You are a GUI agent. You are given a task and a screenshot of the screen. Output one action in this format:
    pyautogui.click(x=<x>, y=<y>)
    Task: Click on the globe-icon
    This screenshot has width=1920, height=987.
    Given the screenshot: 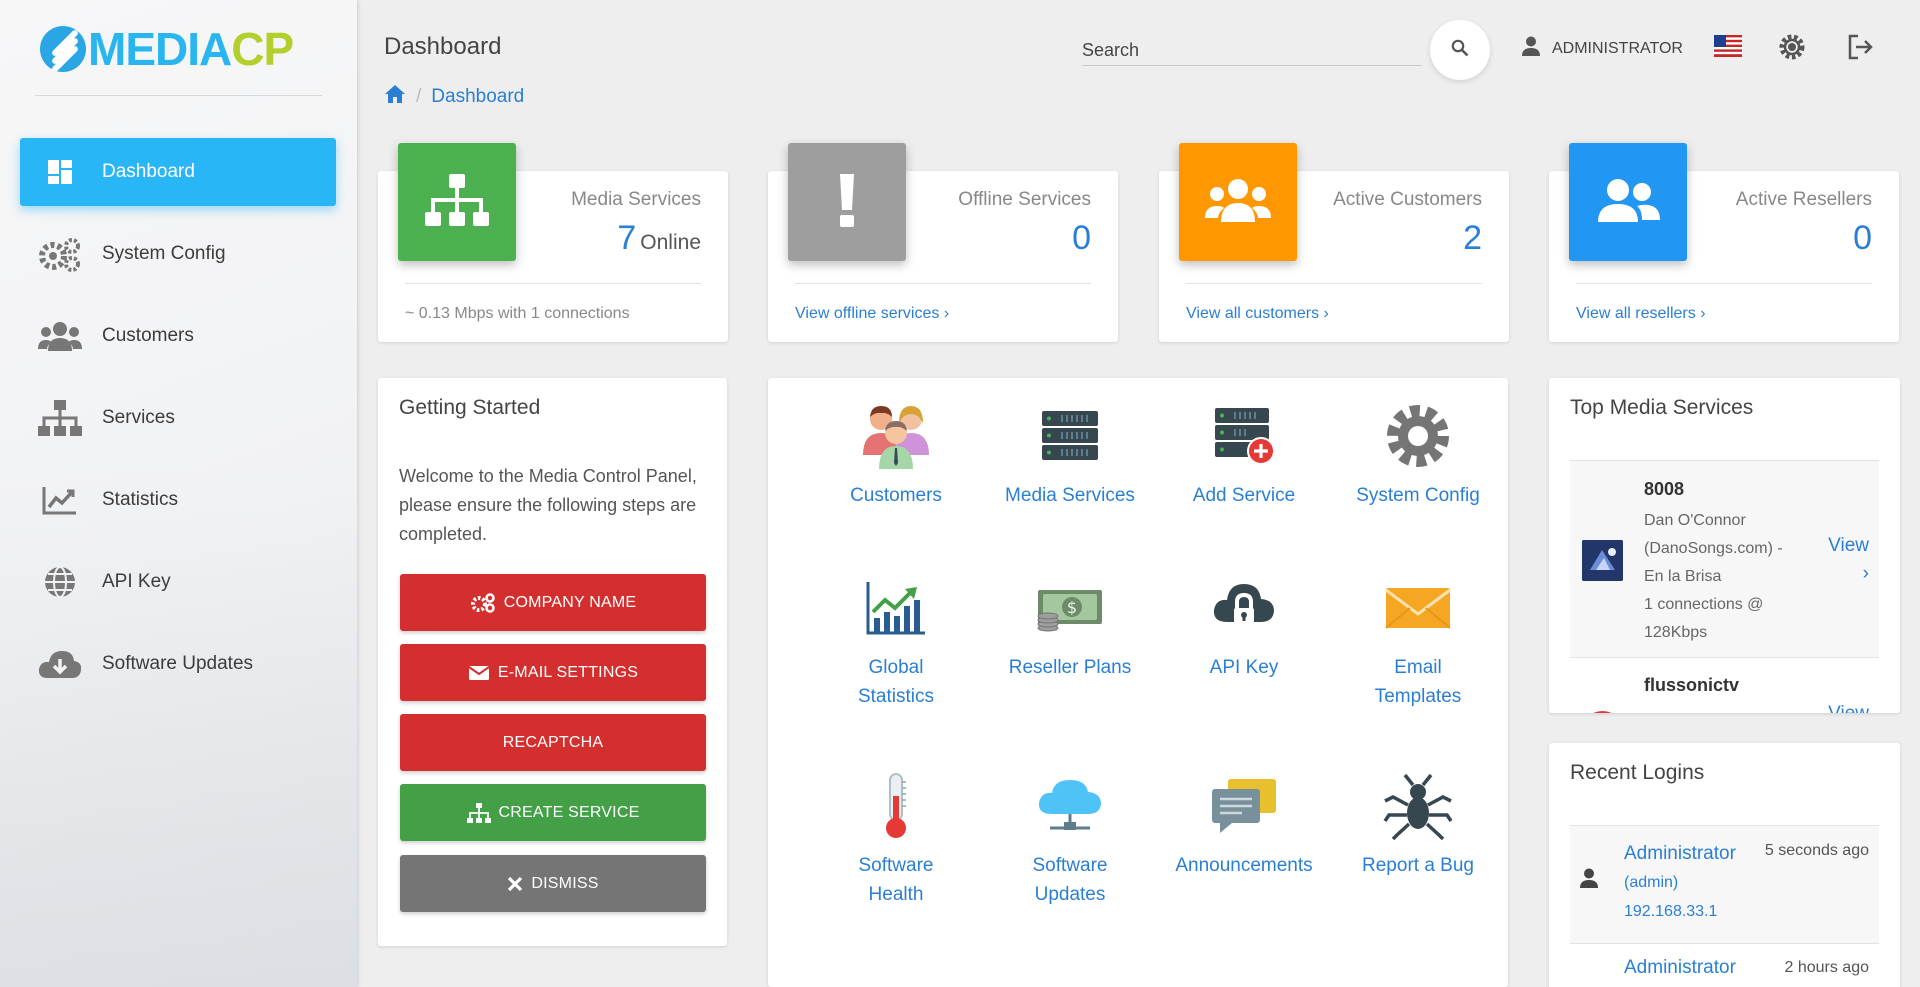 What is the action you would take?
    pyautogui.click(x=60, y=582)
    